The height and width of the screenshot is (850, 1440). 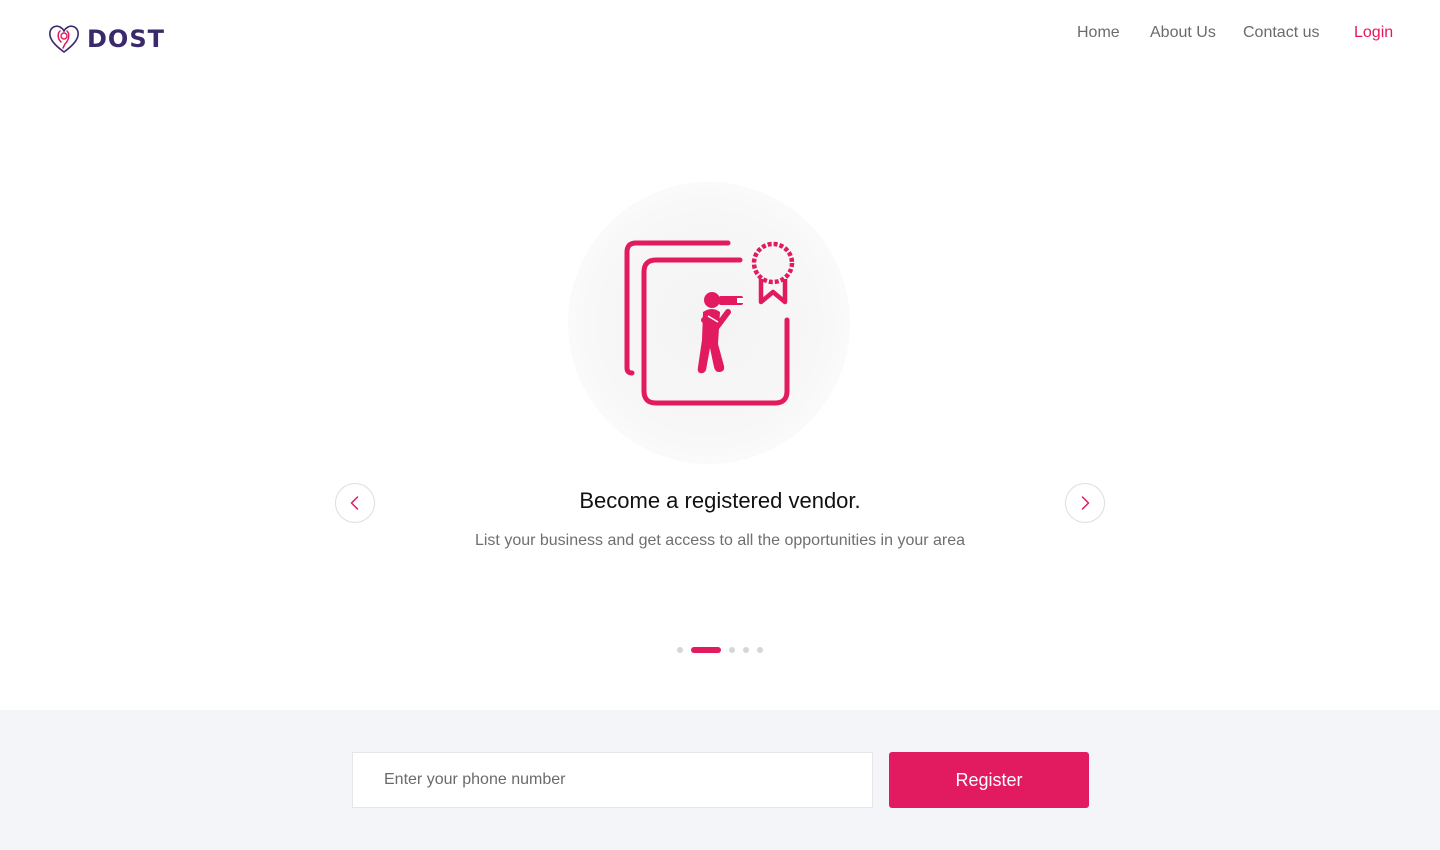 I want to click on chevron-right-icon, so click(x=1085, y=503).